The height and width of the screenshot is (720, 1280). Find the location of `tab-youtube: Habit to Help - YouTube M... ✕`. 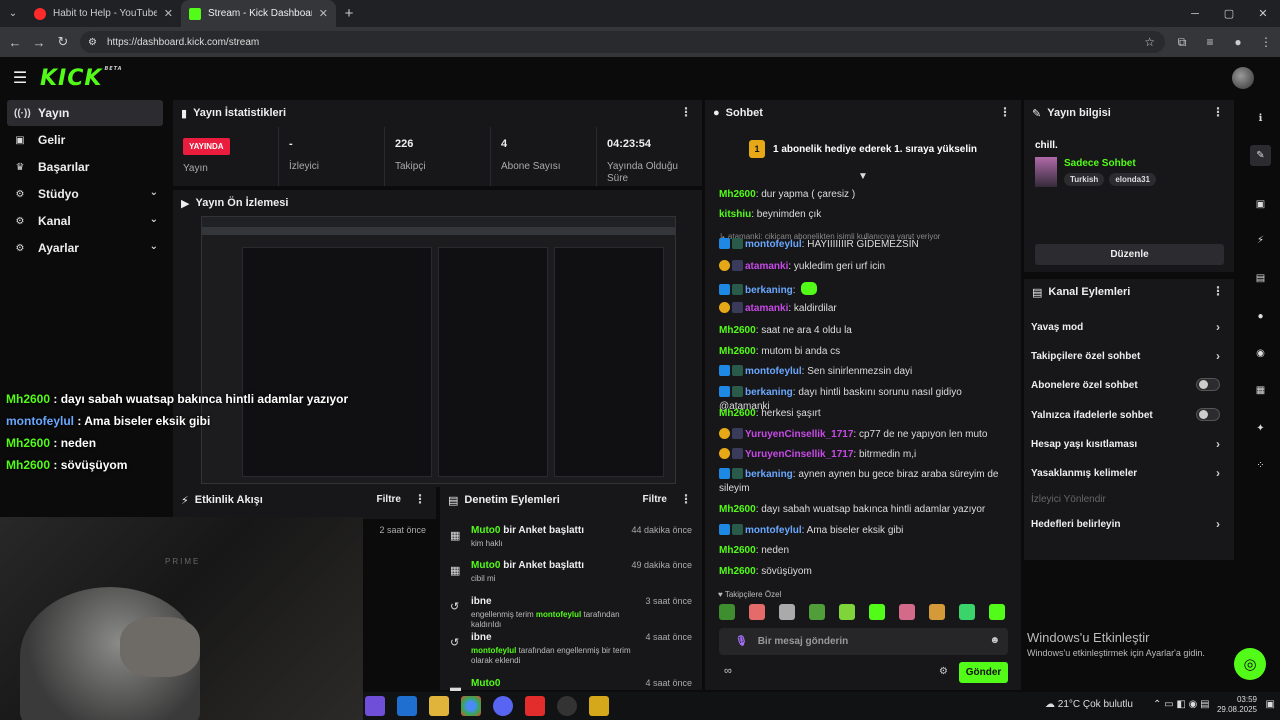

tab-youtube: Habit to Help - YouTube M... ✕ is located at coordinates (103, 13).